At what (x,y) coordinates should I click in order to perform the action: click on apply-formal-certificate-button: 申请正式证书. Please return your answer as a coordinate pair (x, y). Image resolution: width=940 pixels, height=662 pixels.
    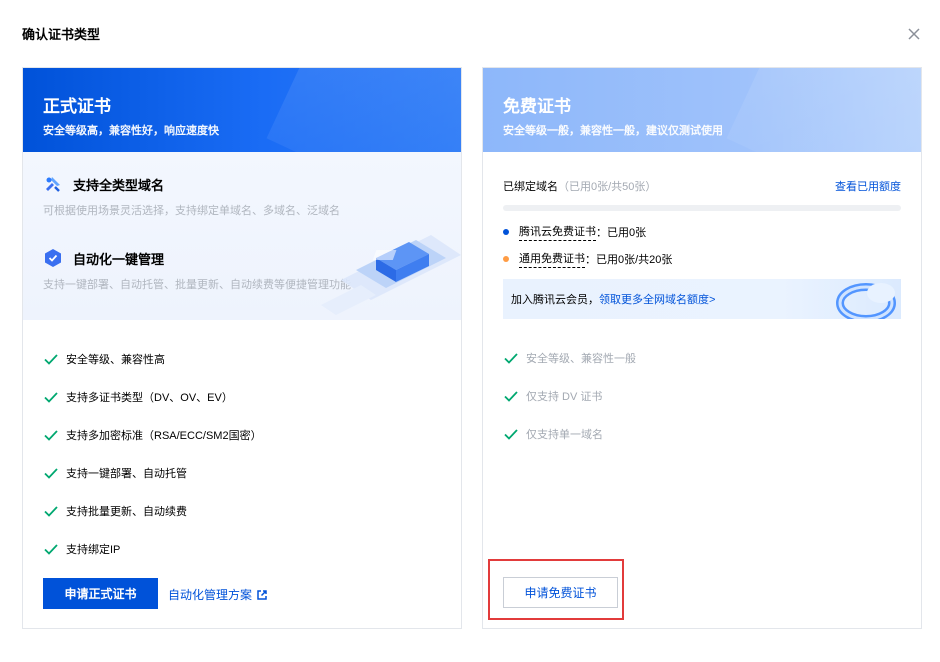
    Looking at the image, I should click on (100, 593).